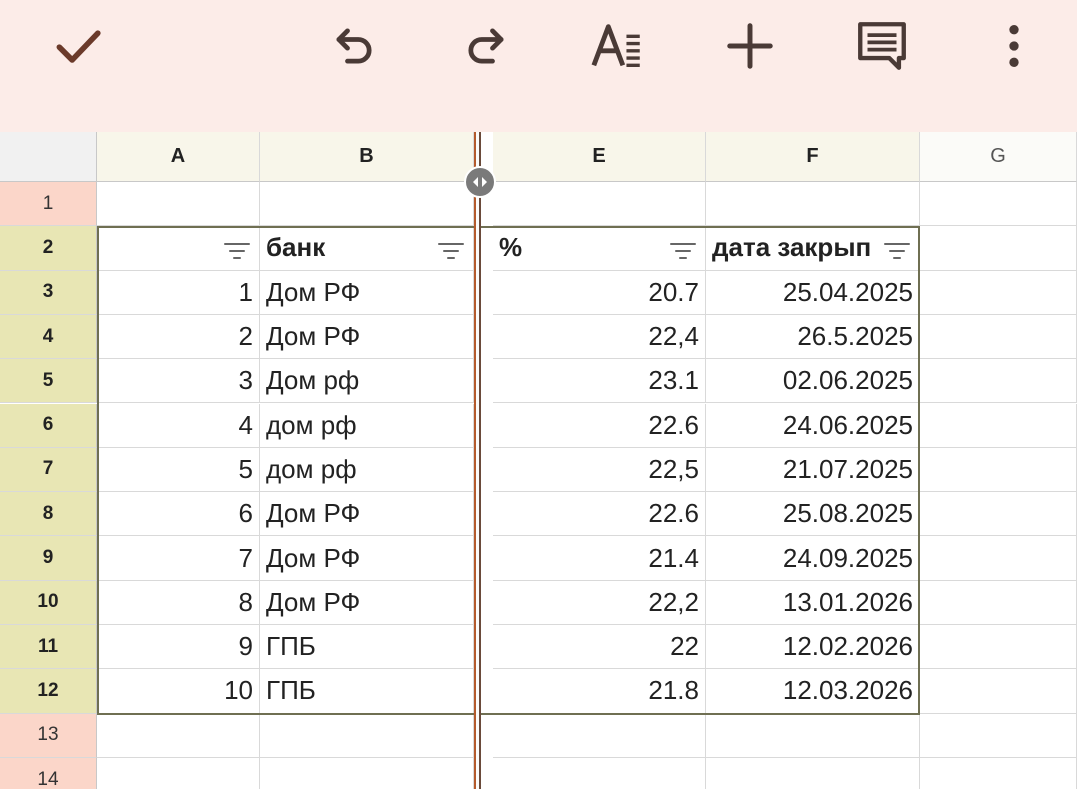 This screenshot has width=1077, height=789. I want to click on cell-b-11: ГПБ, so click(367, 647).